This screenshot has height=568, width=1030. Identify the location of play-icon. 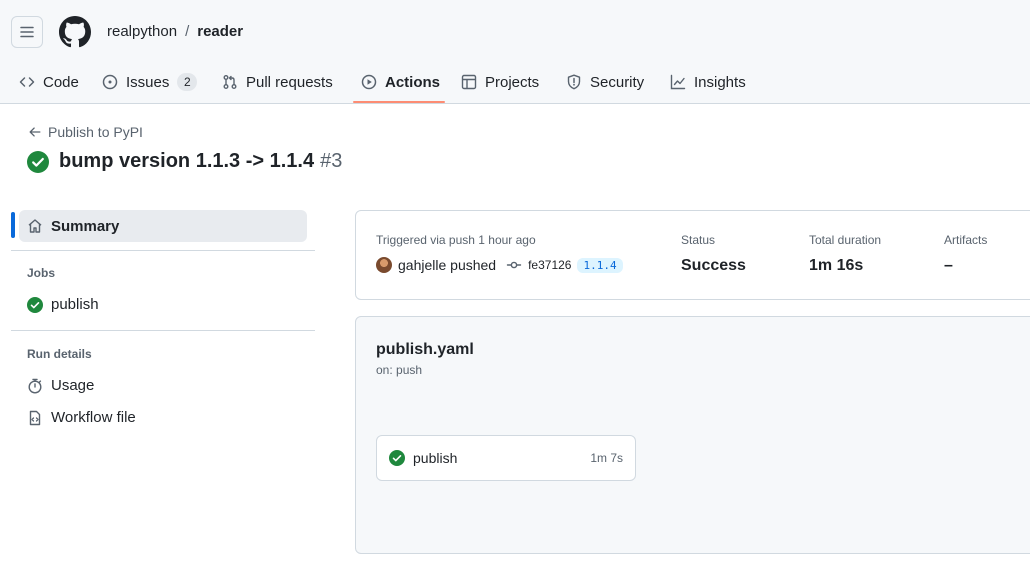
(369, 82).